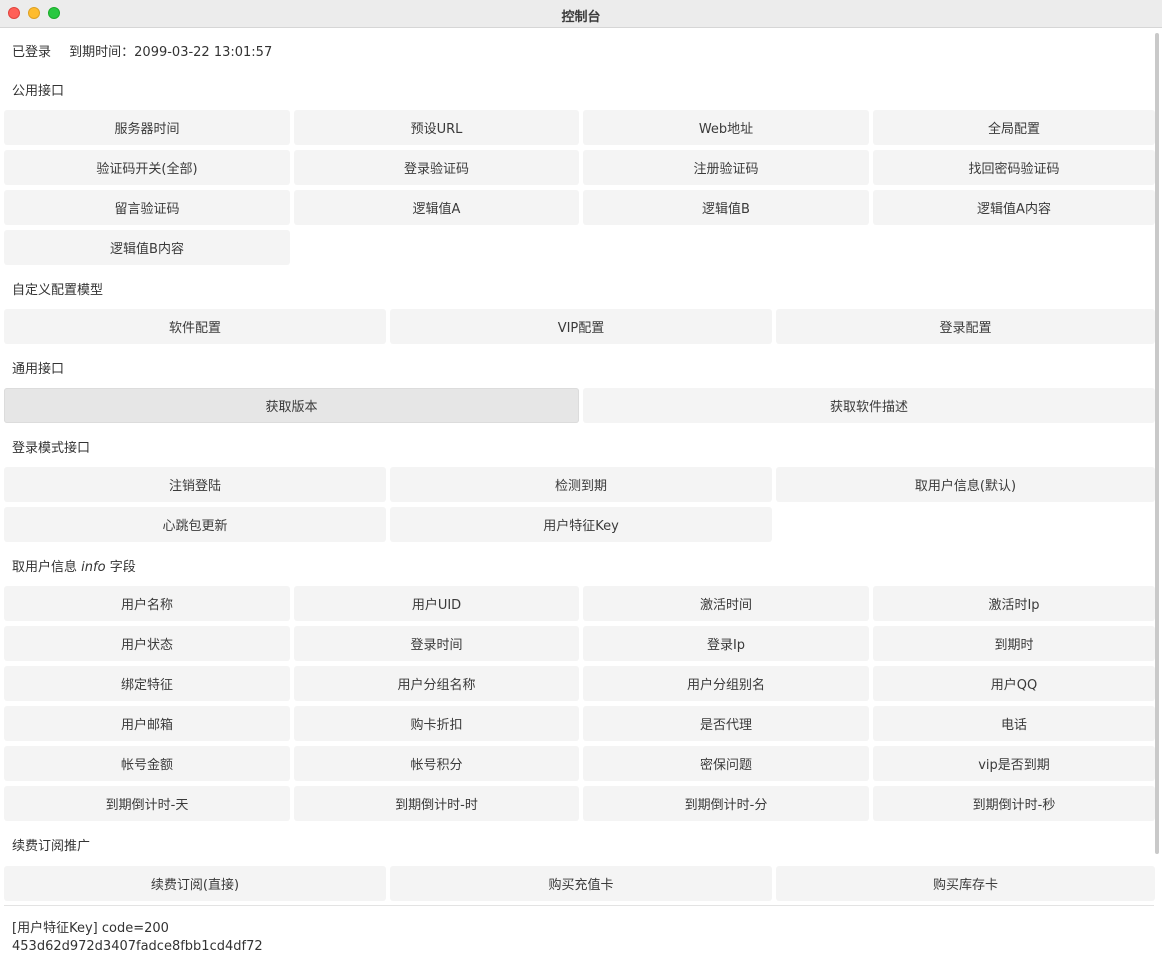 Image resolution: width=1162 pixels, height=960 pixels. Describe the element at coordinates (147, 167) in the screenshot. I see `btn-captcha-switch-all: 验证码开关(全部)` at that location.